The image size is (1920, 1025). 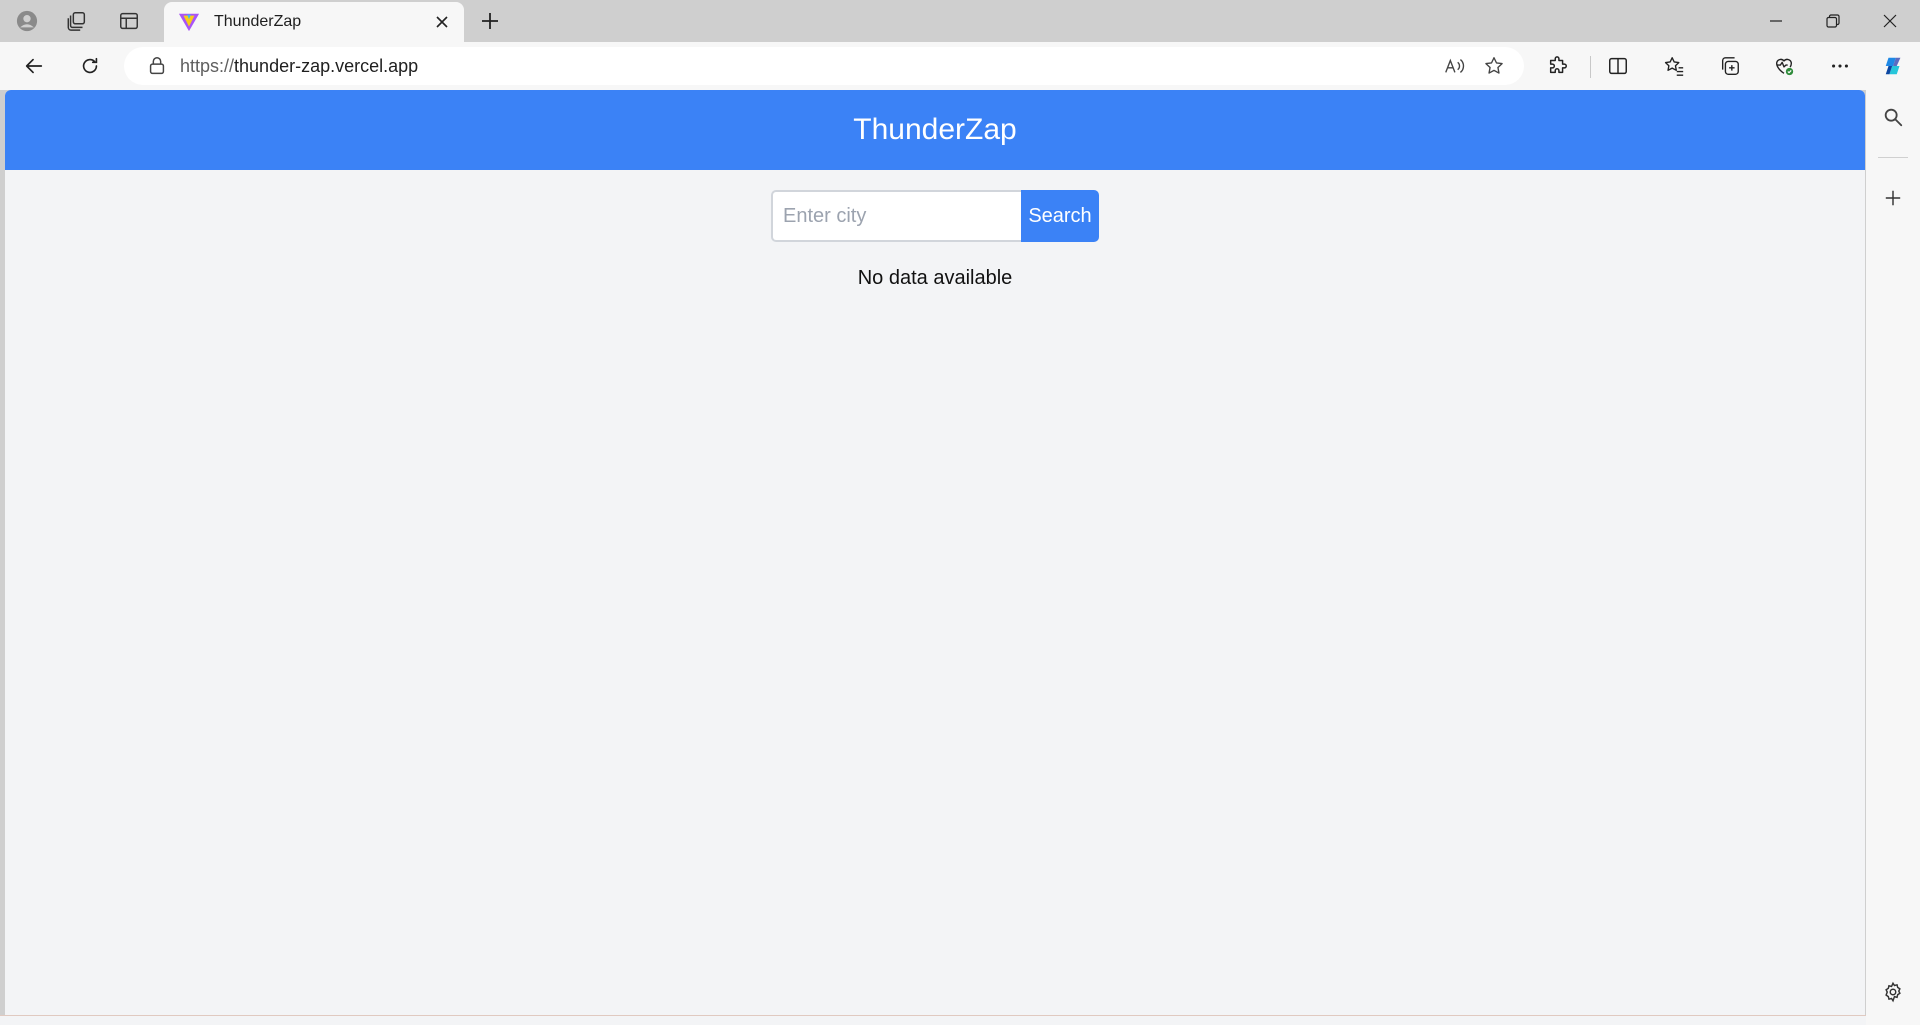 I want to click on active-tab: ThunderZap, so click(x=314, y=22).